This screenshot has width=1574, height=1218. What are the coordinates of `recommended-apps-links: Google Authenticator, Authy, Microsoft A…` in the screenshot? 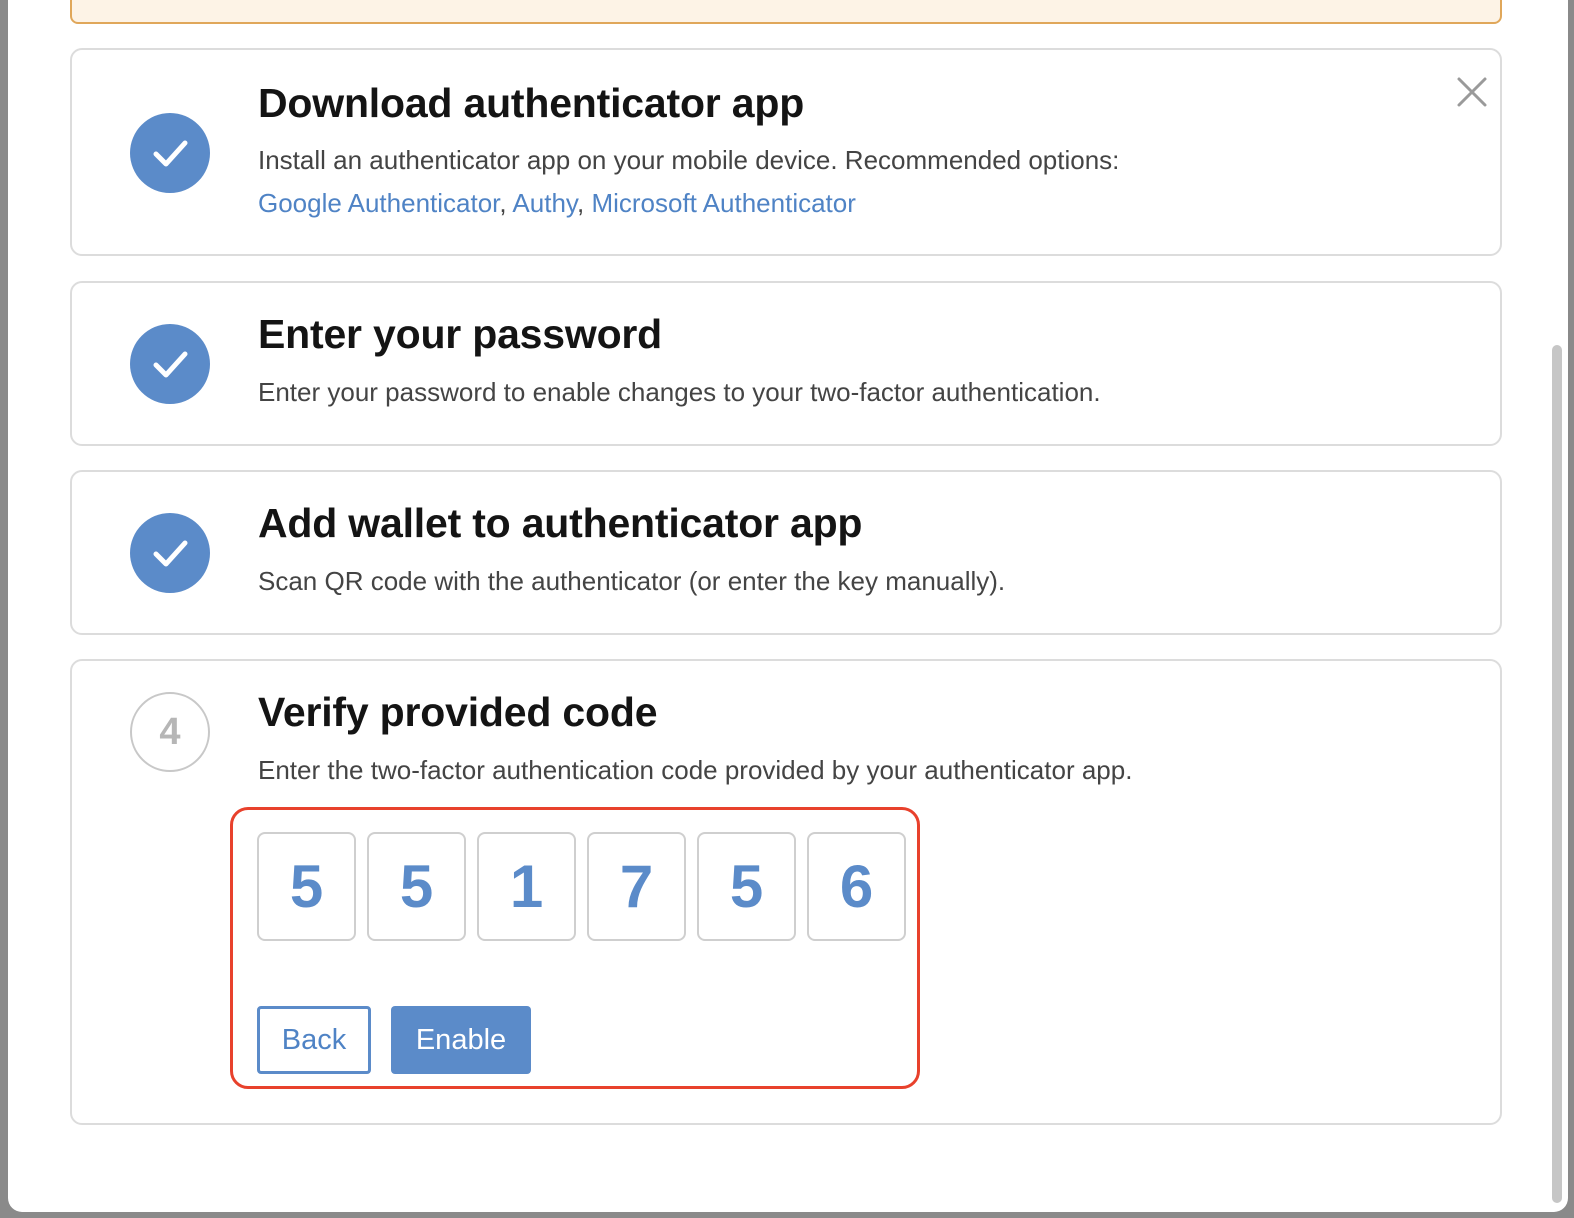 It's located at (557, 203).